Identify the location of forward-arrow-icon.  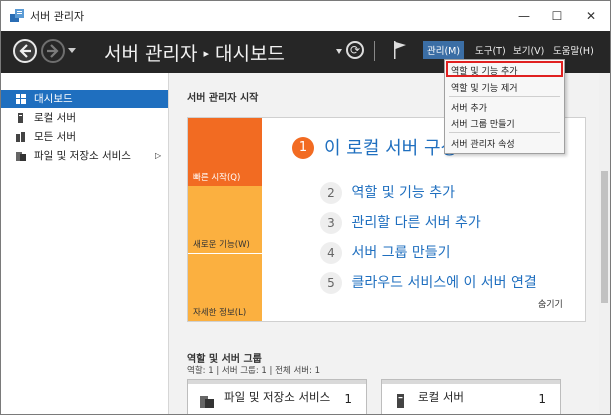
(53, 51).